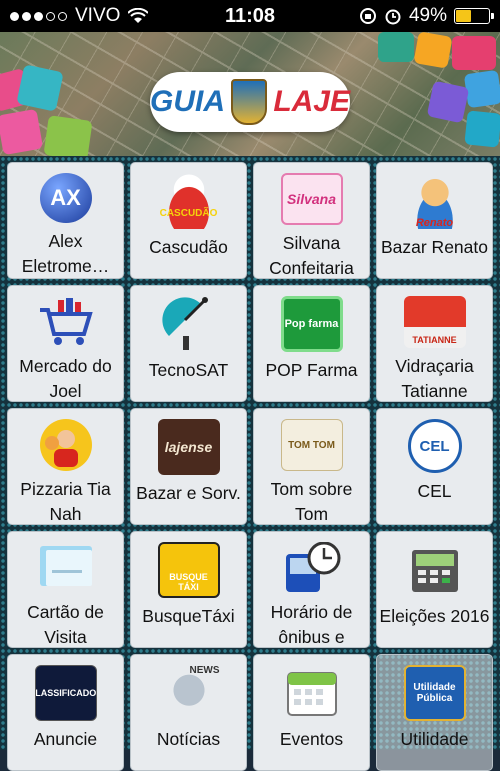 This screenshot has height=771, width=500. What do you see at coordinates (481, 89) in the screenshot?
I see `app-tile-decoration` at bounding box center [481, 89].